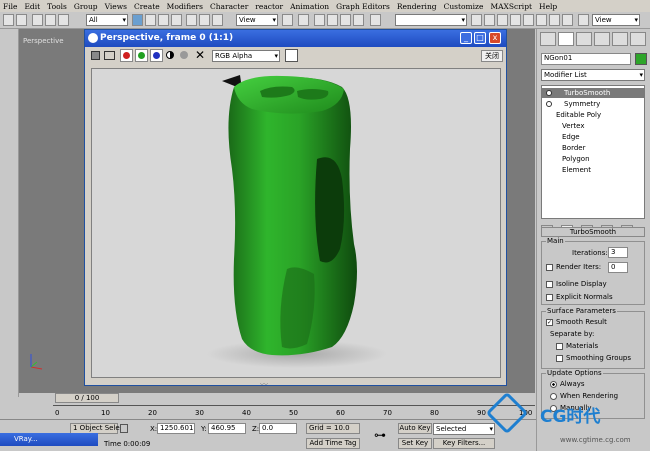 The width and height of the screenshot is (650, 451). What do you see at coordinates (618, 252) in the screenshot?
I see `iterations-spinner: 3` at bounding box center [618, 252].